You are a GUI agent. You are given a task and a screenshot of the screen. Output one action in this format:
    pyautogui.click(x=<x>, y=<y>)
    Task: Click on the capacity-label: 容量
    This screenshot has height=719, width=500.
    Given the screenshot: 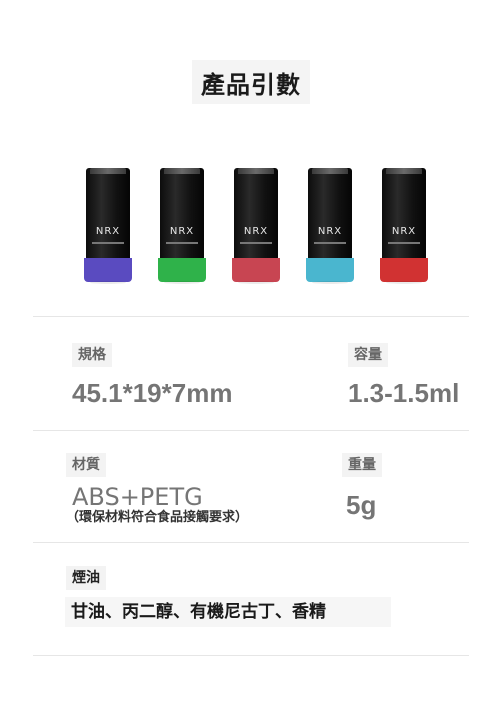 What is the action you would take?
    pyautogui.click(x=368, y=355)
    